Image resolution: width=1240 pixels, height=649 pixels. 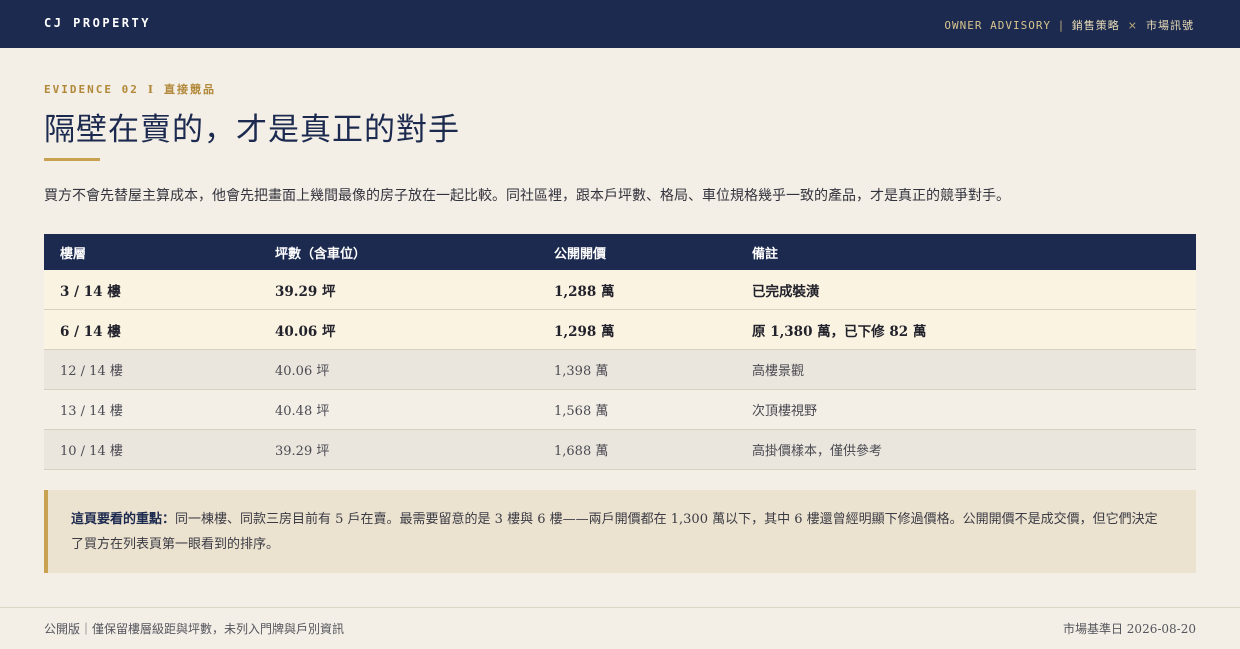 What do you see at coordinates (151, 449) in the screenshot?
I see `cell-floor: 10 / 14 樓` at bounding box center [151, 449].